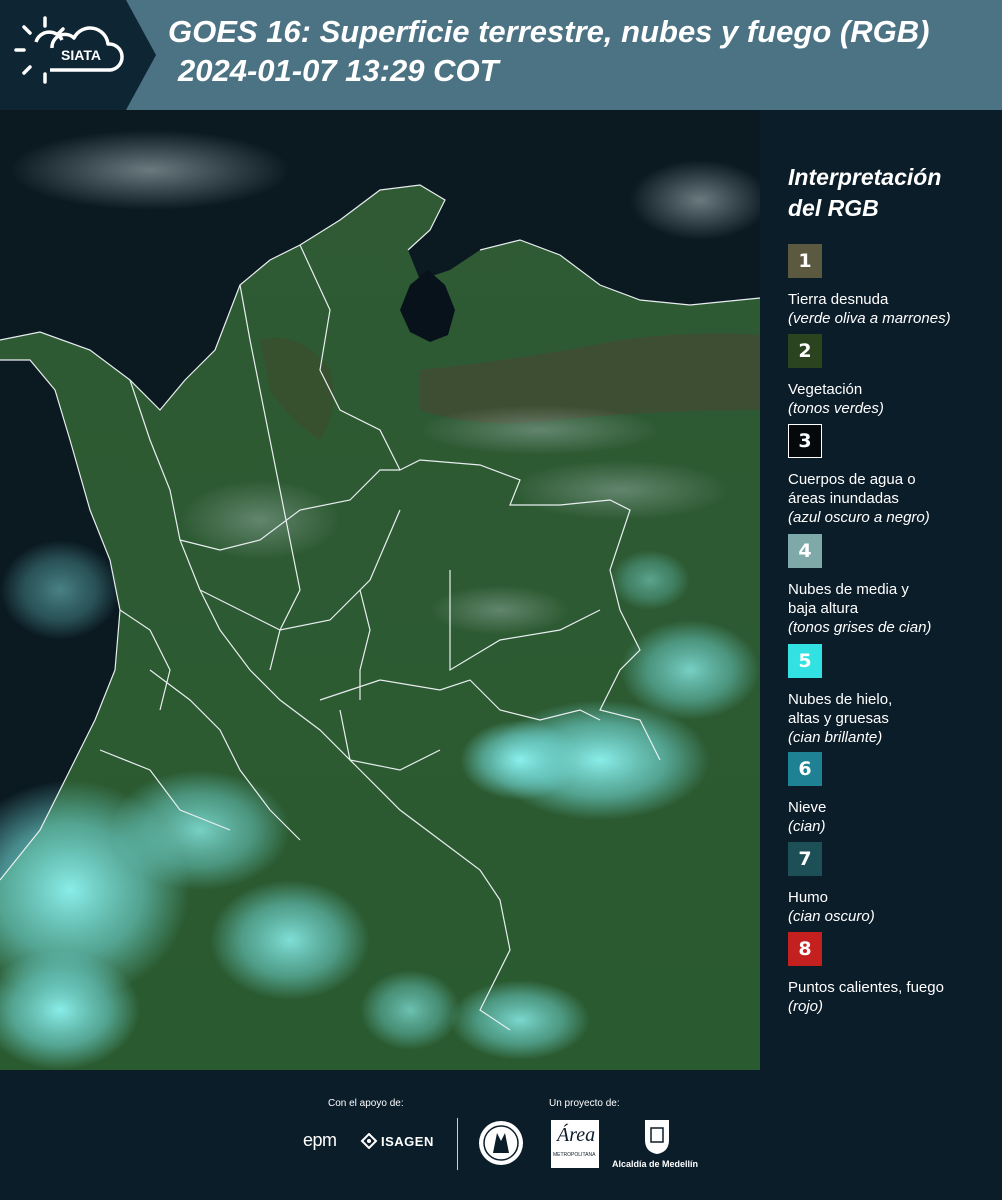 The image size is (1002, 1200). Describe the element at coordinates (805, 441) in the screenshot. I see `legend-swatch: 3` at that location.